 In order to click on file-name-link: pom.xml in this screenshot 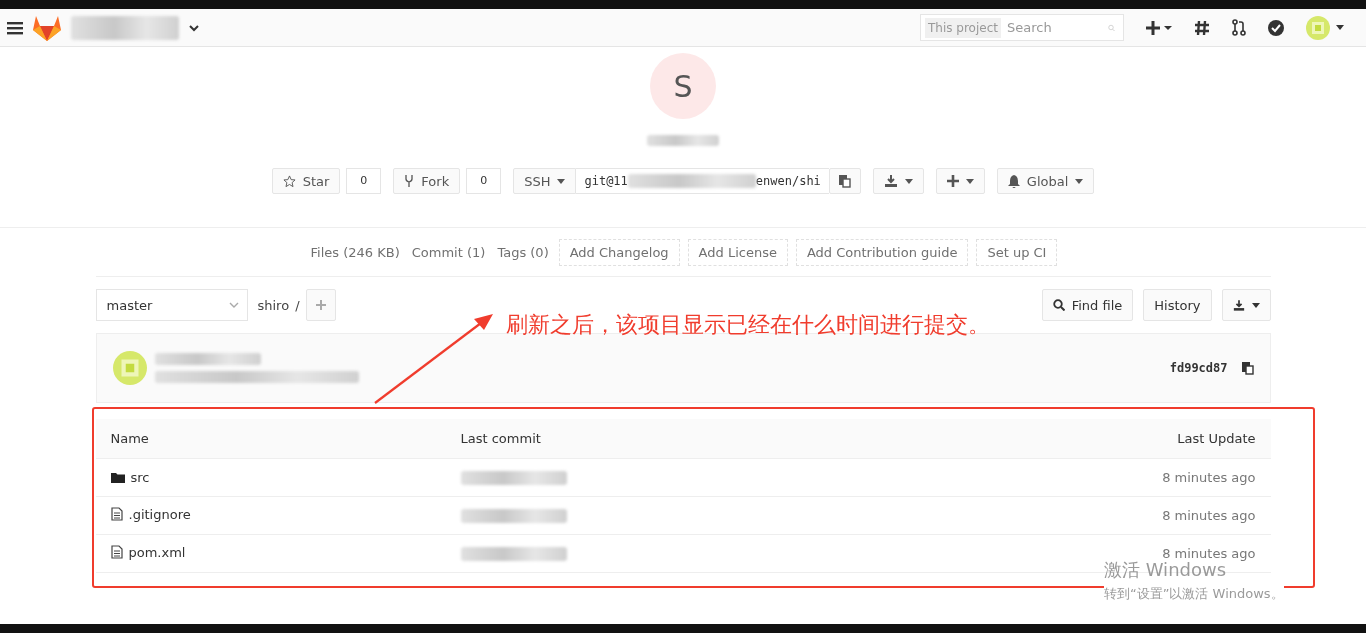, I will do `click(157, 552)`.